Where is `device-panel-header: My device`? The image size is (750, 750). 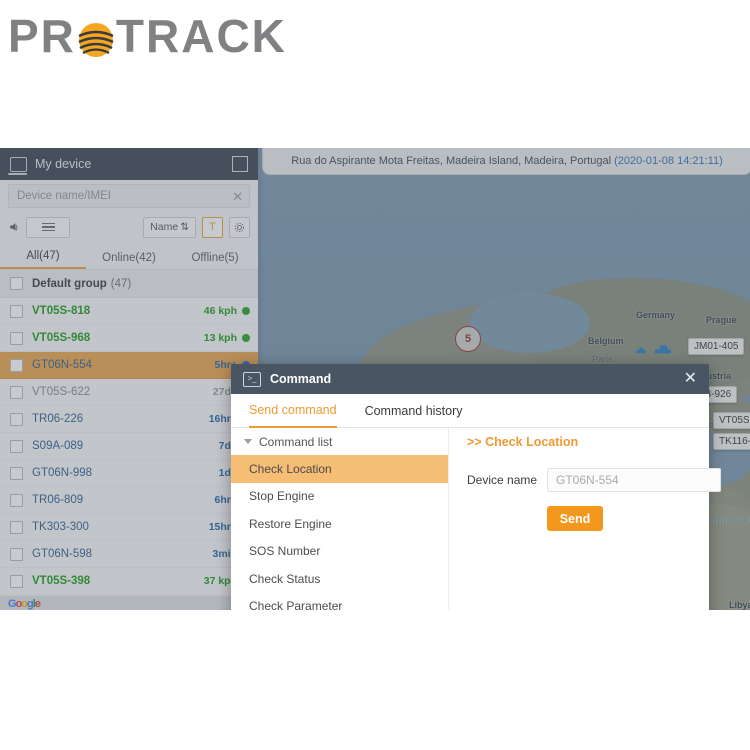
device-panel-header: My device is located at coordinates (129, 164).